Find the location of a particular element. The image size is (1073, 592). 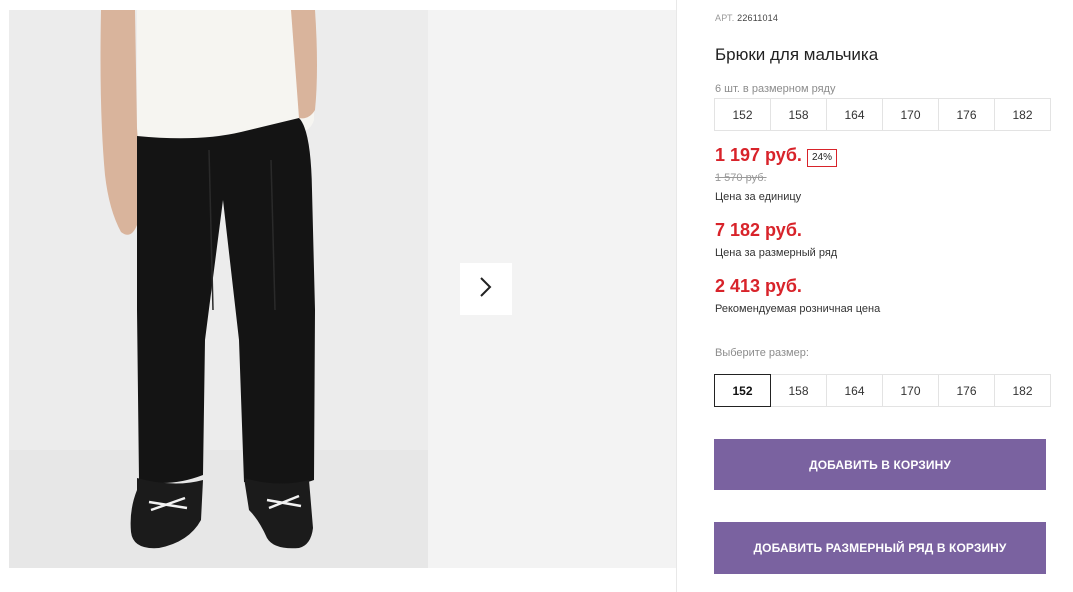

article-number: АРТ. 22611014 is located at coordinates (746, 18).